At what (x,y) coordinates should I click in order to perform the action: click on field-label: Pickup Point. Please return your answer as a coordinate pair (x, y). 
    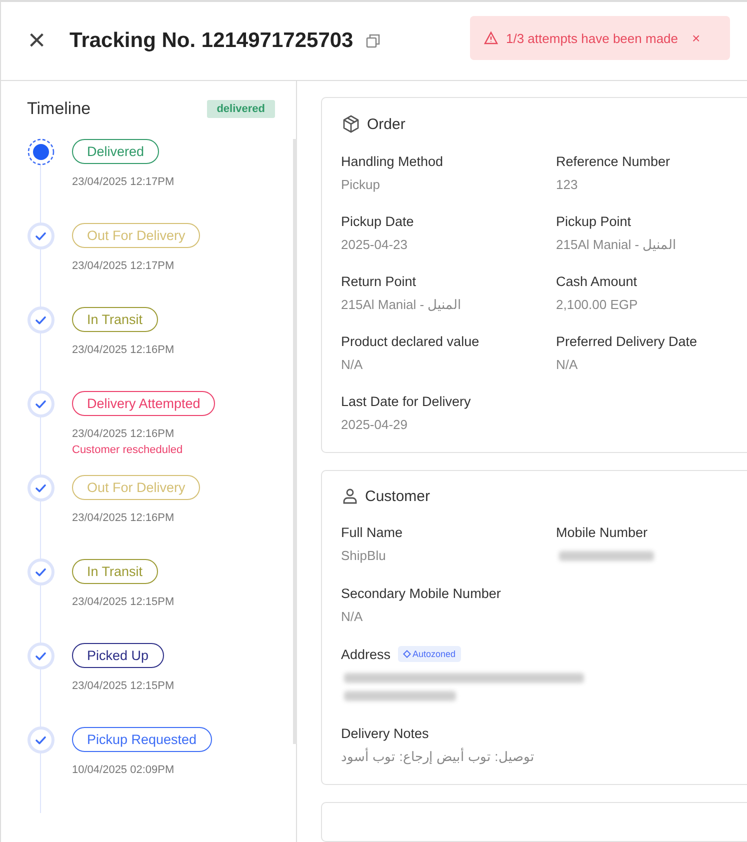
    Looking at the image, I should click on (594, 221).